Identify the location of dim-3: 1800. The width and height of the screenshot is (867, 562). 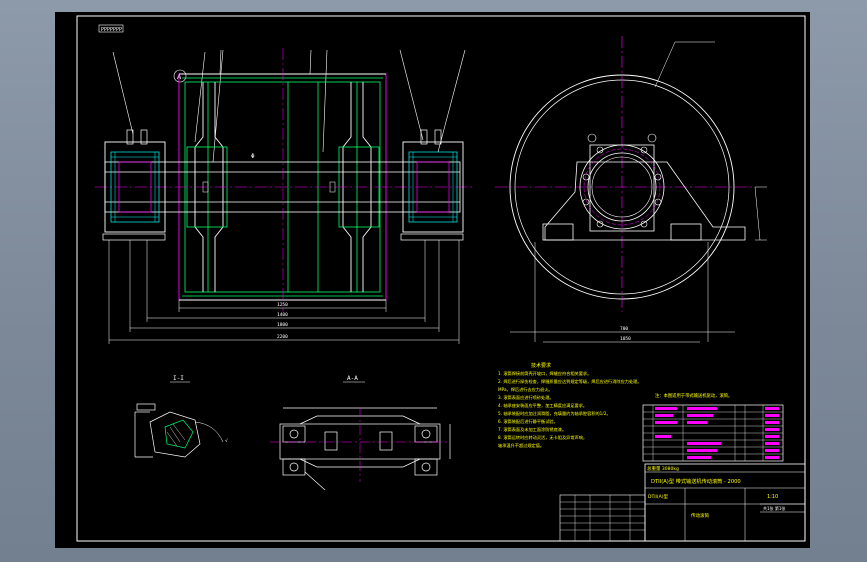
(282, 325).